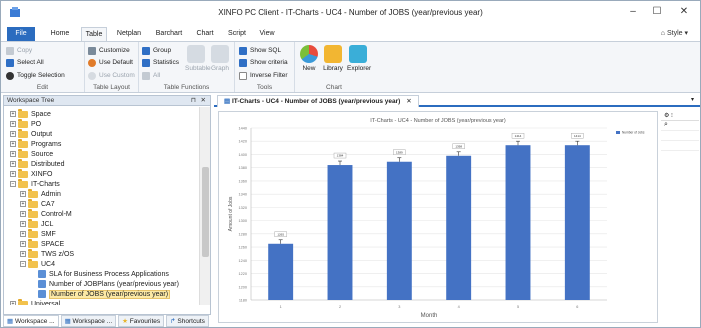 This screenshot has height=328, width=701. Describe the element at coordinates (160, 62) in the screenshot. I see `statistics-button: Statistics` at that location.